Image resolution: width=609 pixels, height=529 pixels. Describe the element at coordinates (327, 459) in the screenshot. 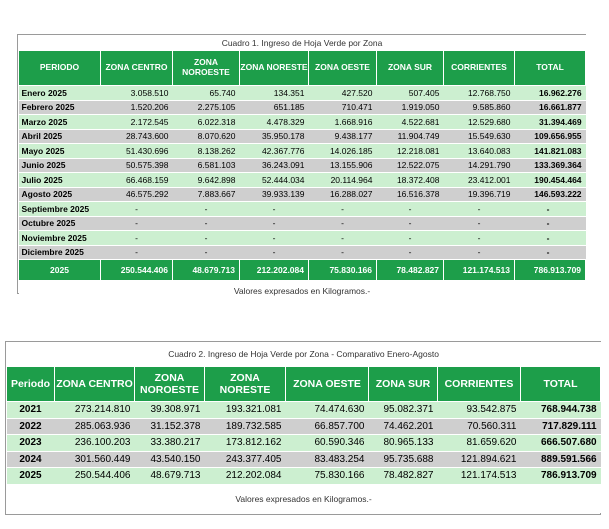

I see `table-cell: 83.483.254` at that location.